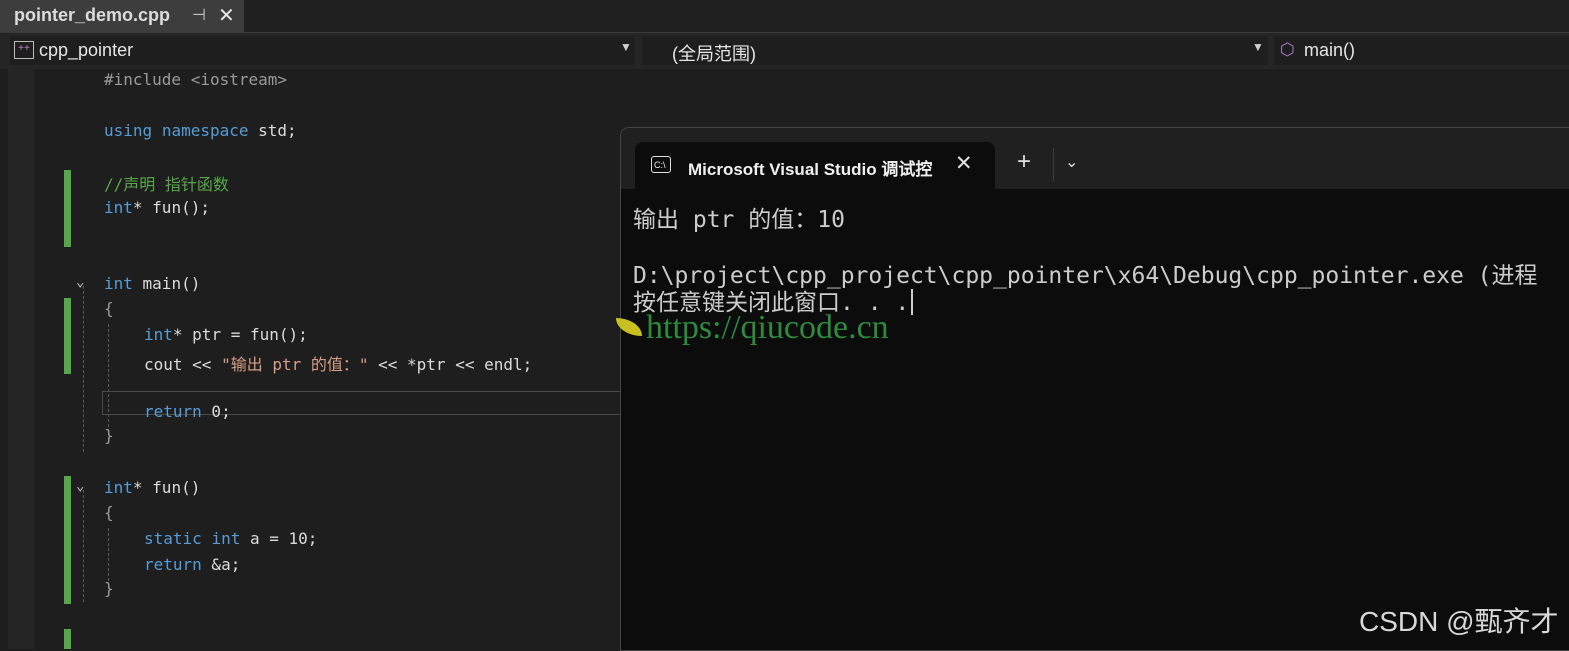 The image size is (1569, 651). What do you see at coordinates (784, 16) in the screenshot?
I see `editor-tab-bar: pointer_demo.cpp ⊣ ✕` at bounding box center [784, 16].